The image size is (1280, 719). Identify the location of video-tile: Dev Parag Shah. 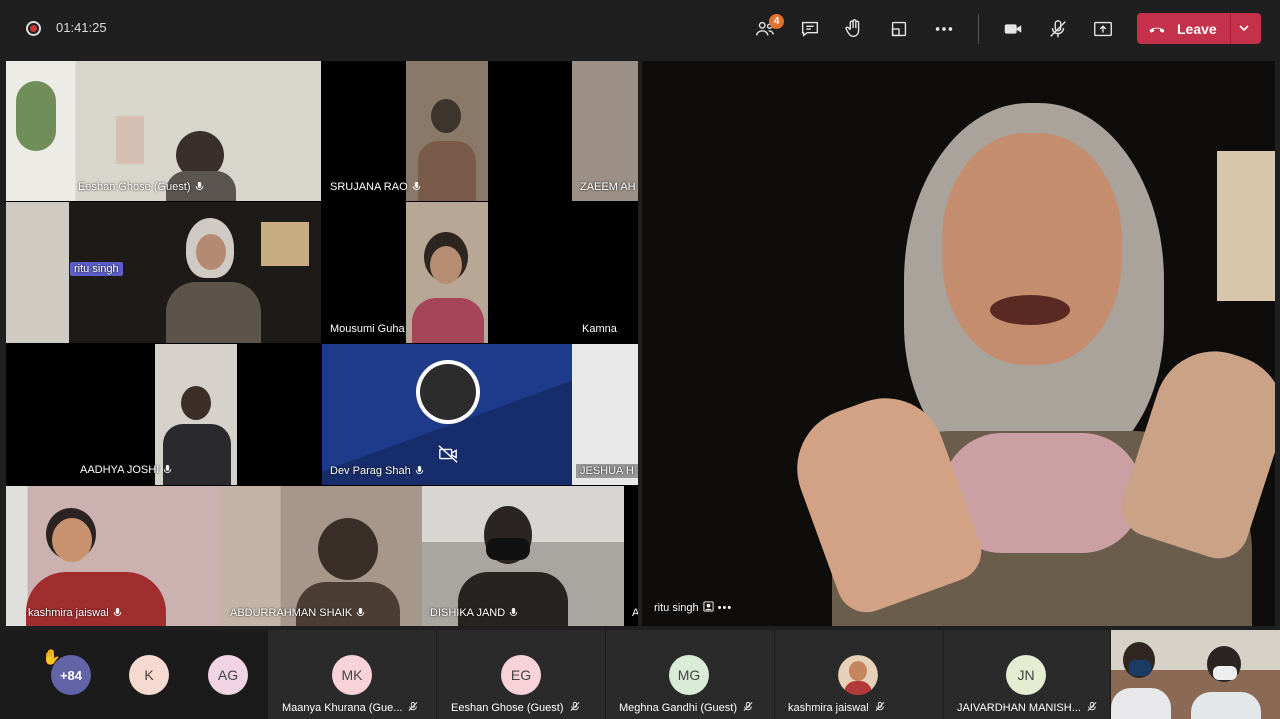
(447, 414).